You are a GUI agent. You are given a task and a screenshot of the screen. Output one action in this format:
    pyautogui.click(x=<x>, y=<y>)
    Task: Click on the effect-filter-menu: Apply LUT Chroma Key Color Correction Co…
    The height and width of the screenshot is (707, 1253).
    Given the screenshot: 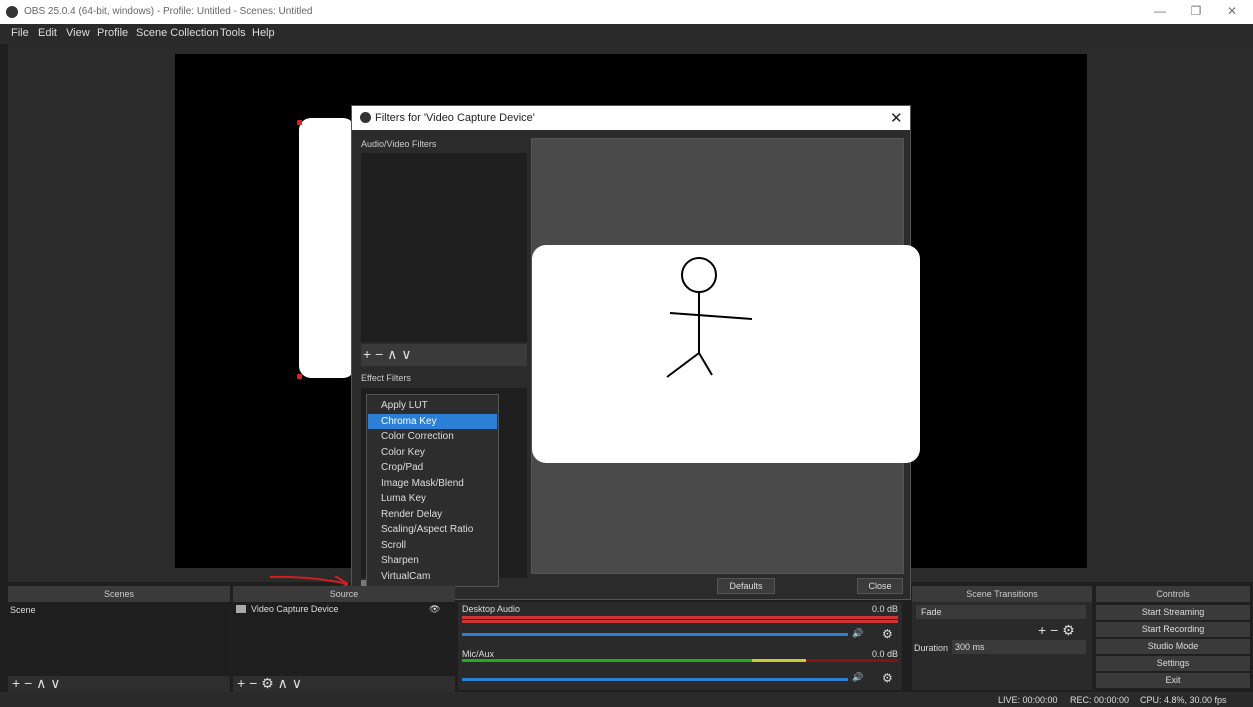 What is the action you would take?
    pyautogui.click(x=432, y=490)
    